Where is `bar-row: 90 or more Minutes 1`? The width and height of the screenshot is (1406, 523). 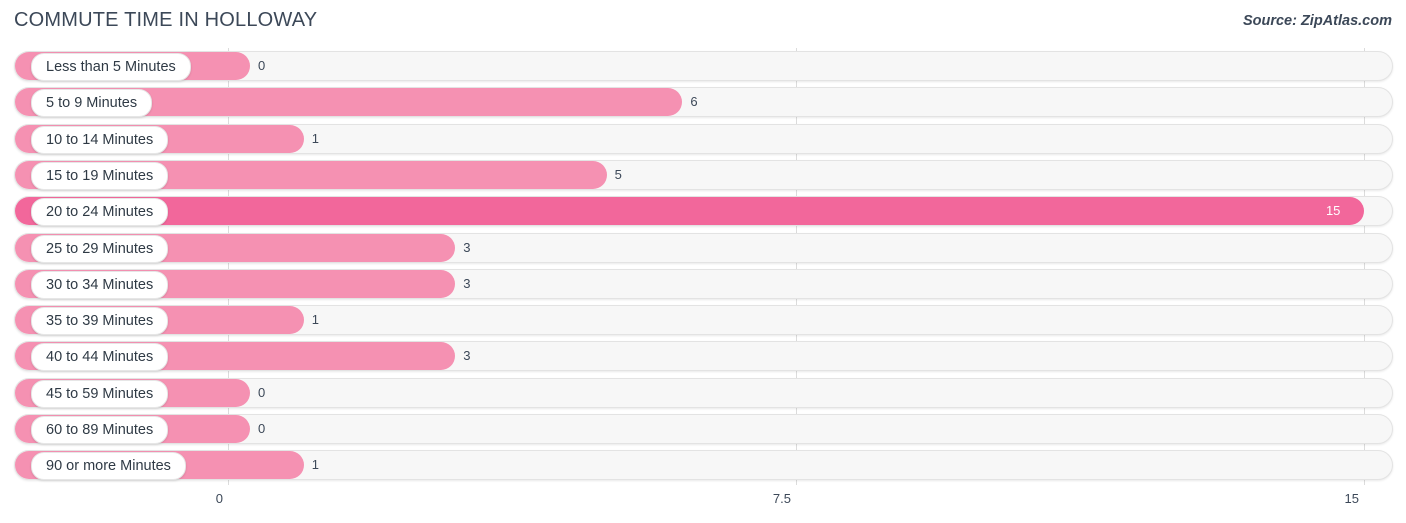
bar-row: 90 or more Minutes 1 is located at coordinates (703, 465).